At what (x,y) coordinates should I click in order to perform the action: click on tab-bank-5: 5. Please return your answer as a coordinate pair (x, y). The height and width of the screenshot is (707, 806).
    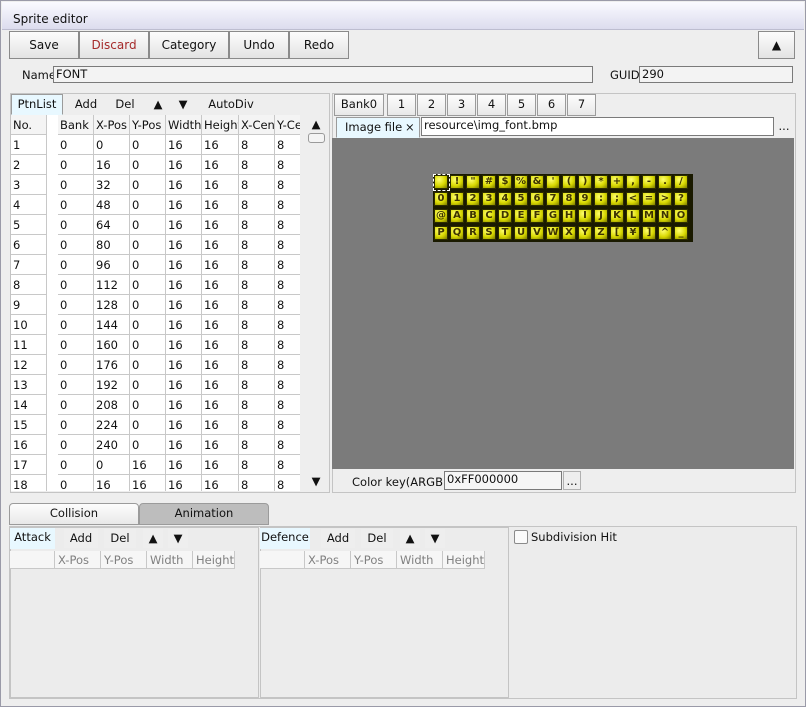
    Looking at the image, I should click on (521, 105).